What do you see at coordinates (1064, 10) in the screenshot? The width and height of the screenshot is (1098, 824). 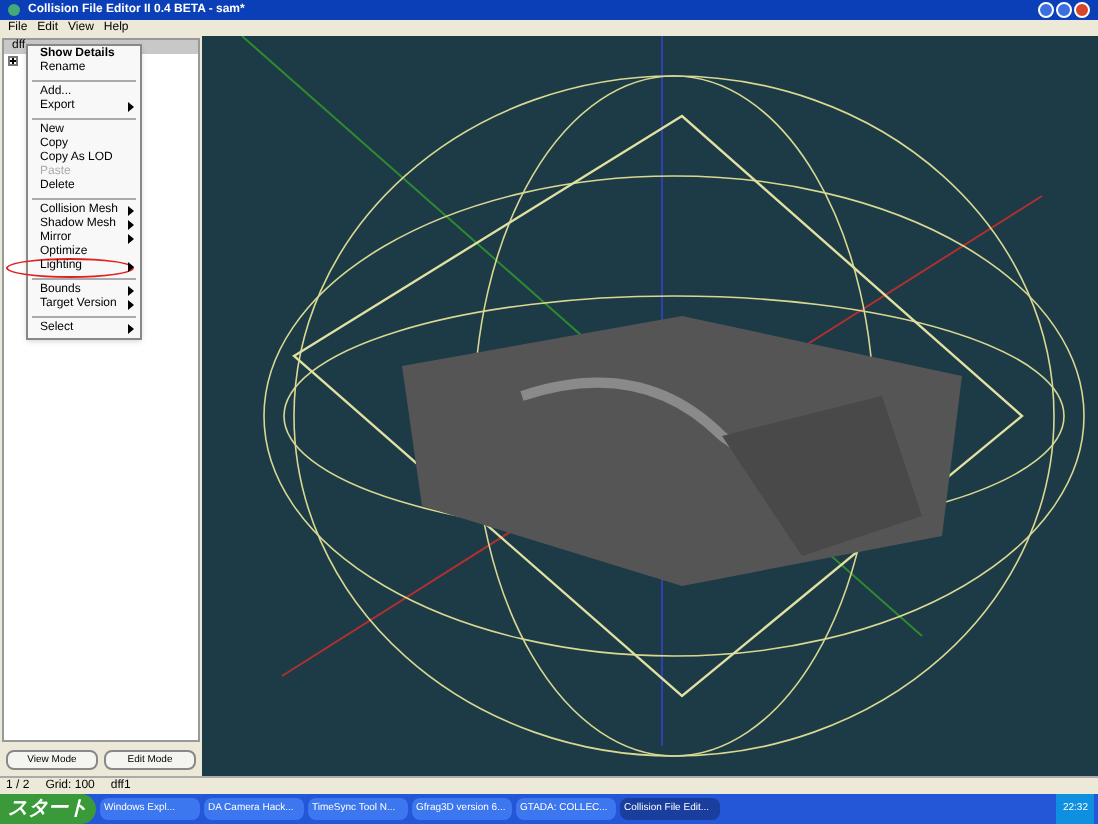 I see `maximize-button` at bounding box center [1064, 10].